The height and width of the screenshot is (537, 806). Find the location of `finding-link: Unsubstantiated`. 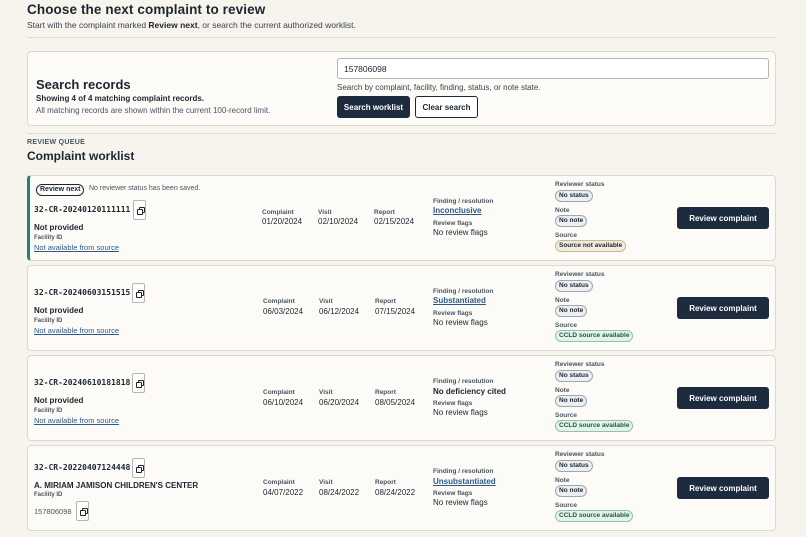

finding-link: Unsubstantiated is located at coordinates (464, 481).